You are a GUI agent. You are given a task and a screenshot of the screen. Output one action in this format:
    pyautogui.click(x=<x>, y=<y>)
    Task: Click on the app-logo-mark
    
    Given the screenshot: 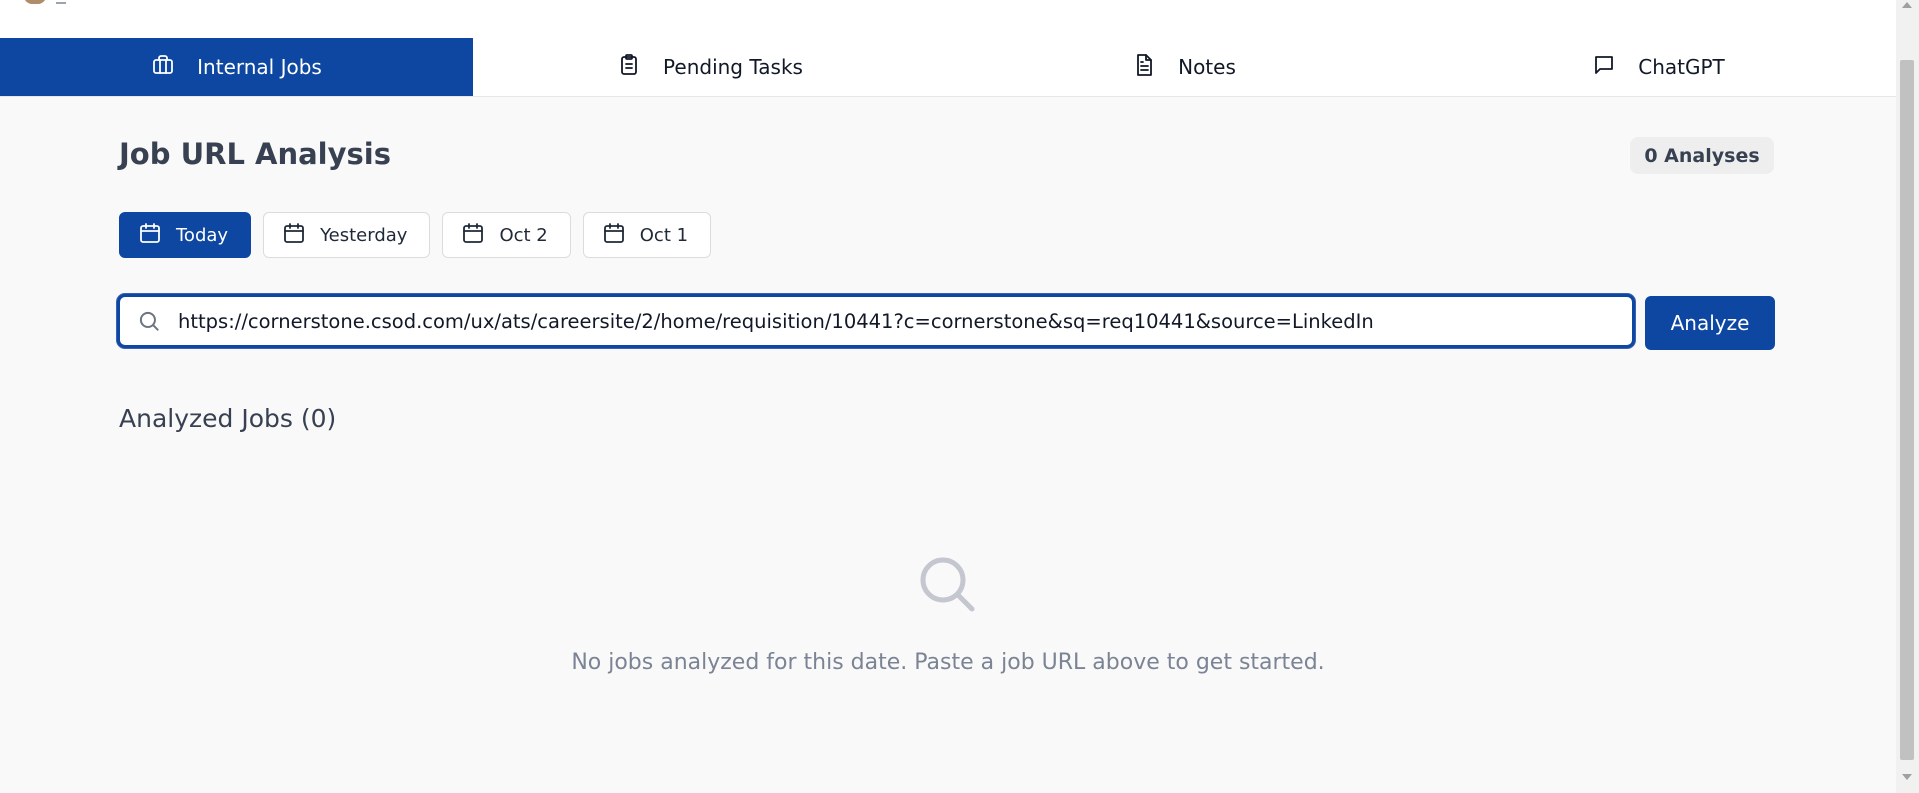 What is the action you would take?
    pyautogui.click(x=61, y=2)
    